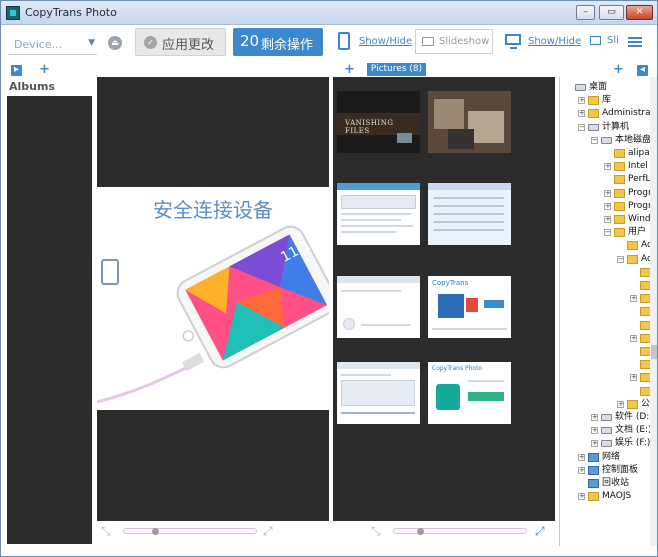 The image size is (658, 557). I want to click on menu-icon, so click(635, 42).